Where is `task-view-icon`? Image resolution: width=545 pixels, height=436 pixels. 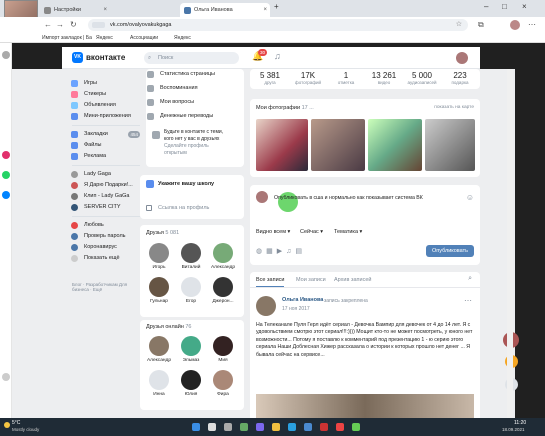
task-view-icon is located at coordinates (228, 427).